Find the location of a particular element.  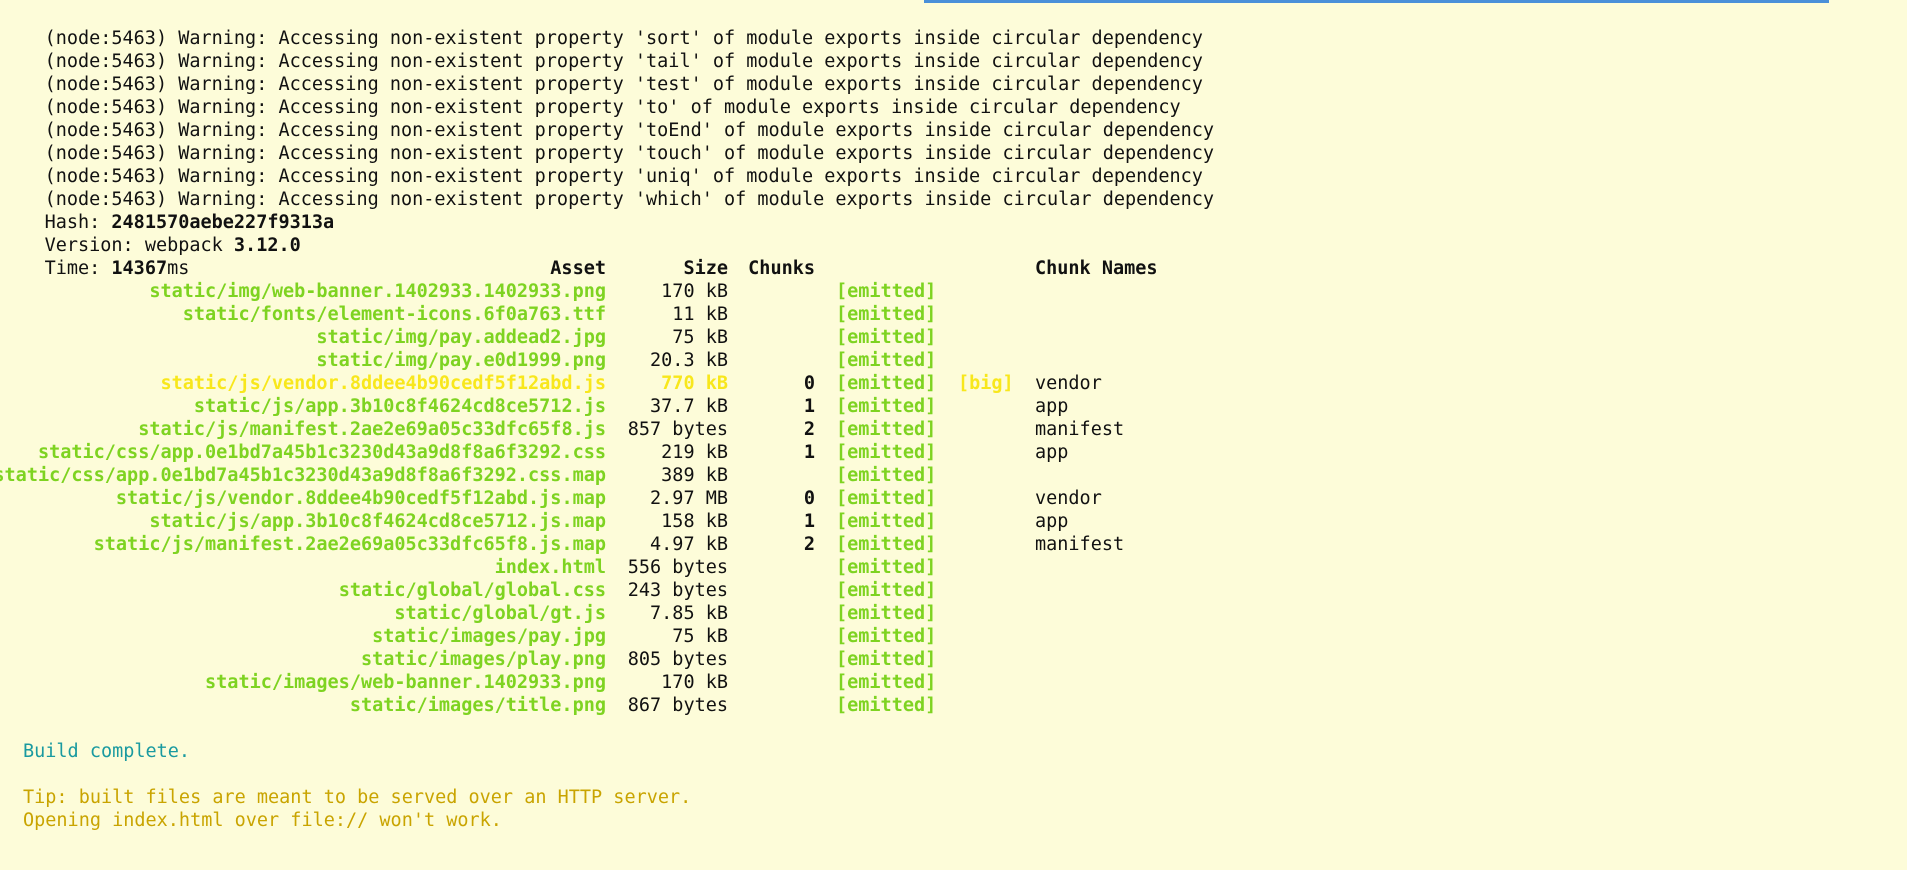

asset-size: 11 kB is located at coordinates (700, 314).